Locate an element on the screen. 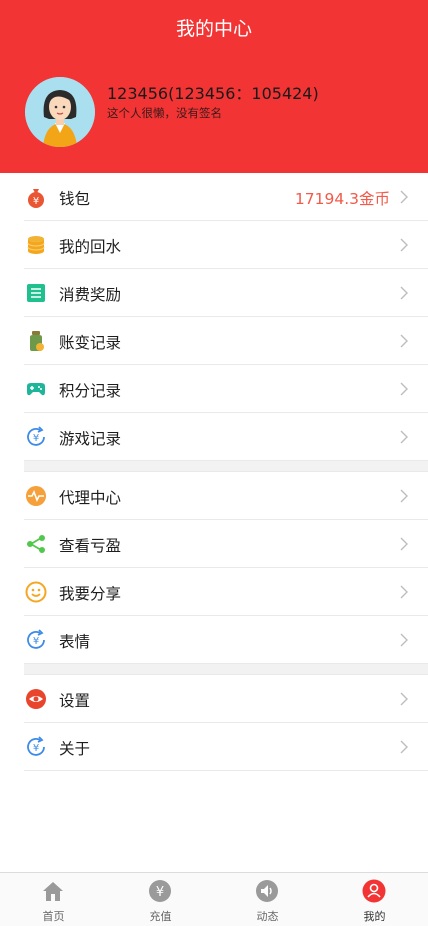 This screenshot has width=428, height=926. tab-label: 首页 is located at coordinates (53, 916).